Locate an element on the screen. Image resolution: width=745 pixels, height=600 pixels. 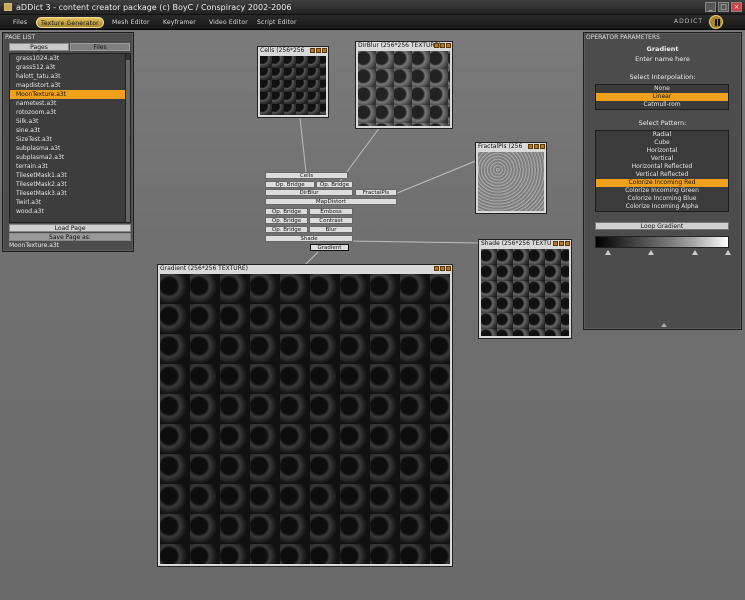
dirblur-texture-image is located at coordinates (404, 88).